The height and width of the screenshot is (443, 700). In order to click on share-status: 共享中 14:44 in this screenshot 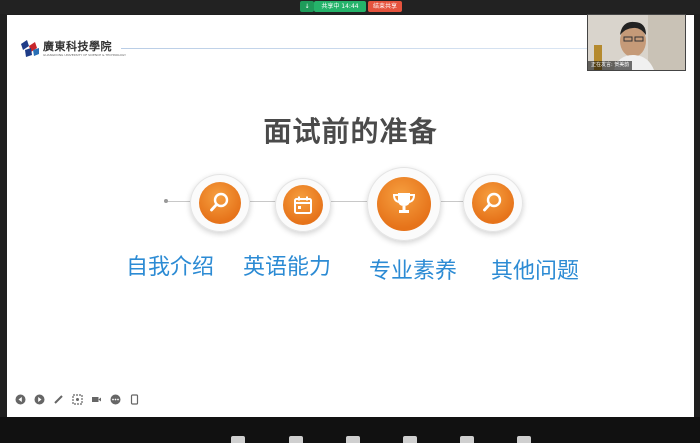, I will do `click(340, 6)`.